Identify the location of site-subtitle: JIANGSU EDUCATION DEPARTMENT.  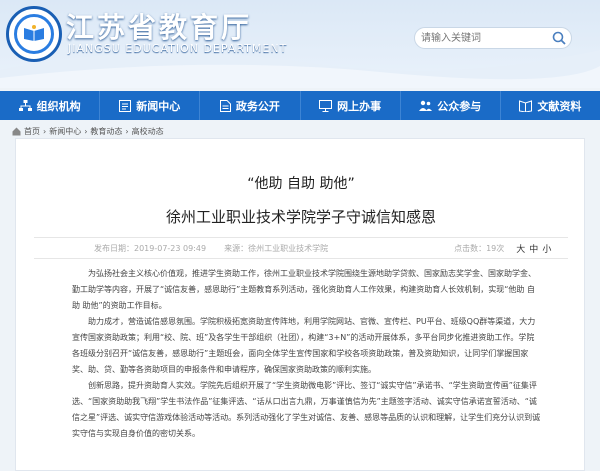
(178, 48).